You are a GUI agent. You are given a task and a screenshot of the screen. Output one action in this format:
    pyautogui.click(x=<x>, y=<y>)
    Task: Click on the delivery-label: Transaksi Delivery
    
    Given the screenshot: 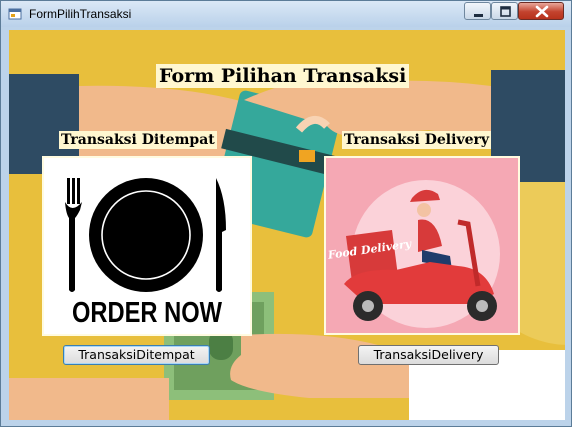 What is the action you would take?
    pyautogui.click(x=416, y=140)
    